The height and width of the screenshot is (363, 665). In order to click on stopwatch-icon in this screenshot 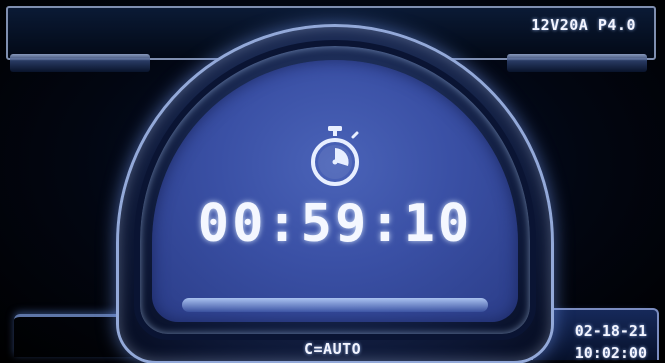, I will do `click(335, 156)`.